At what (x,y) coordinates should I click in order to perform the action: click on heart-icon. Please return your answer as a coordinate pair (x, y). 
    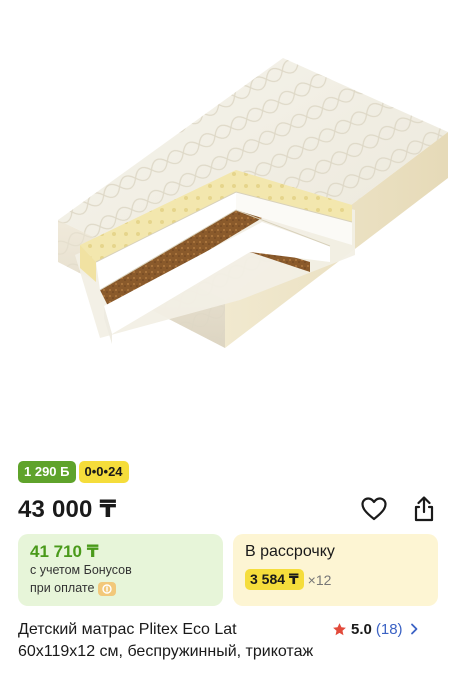
    Looking at the image, I should click on (374, 509).